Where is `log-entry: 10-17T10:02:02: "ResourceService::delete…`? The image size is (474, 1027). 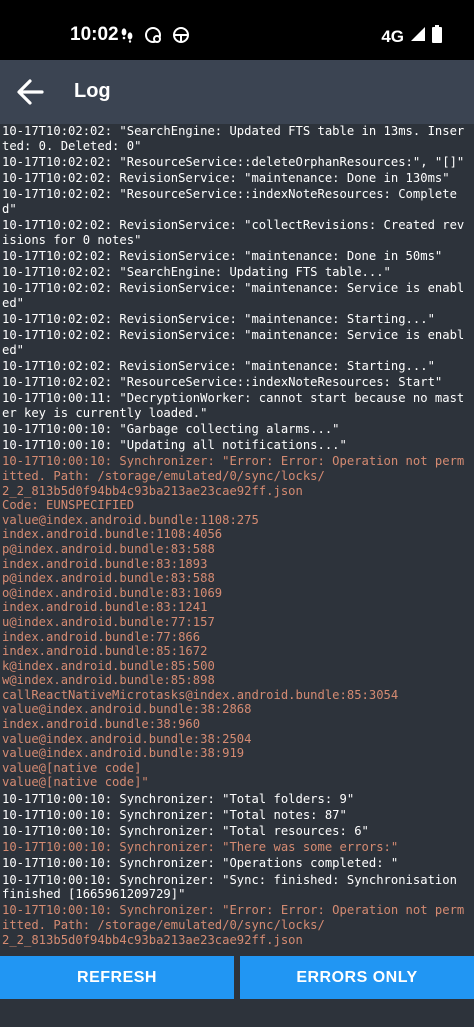 log-entry: 10-17T10:02:02: "ResourceService::delete… is located at coordinates (233, 161).